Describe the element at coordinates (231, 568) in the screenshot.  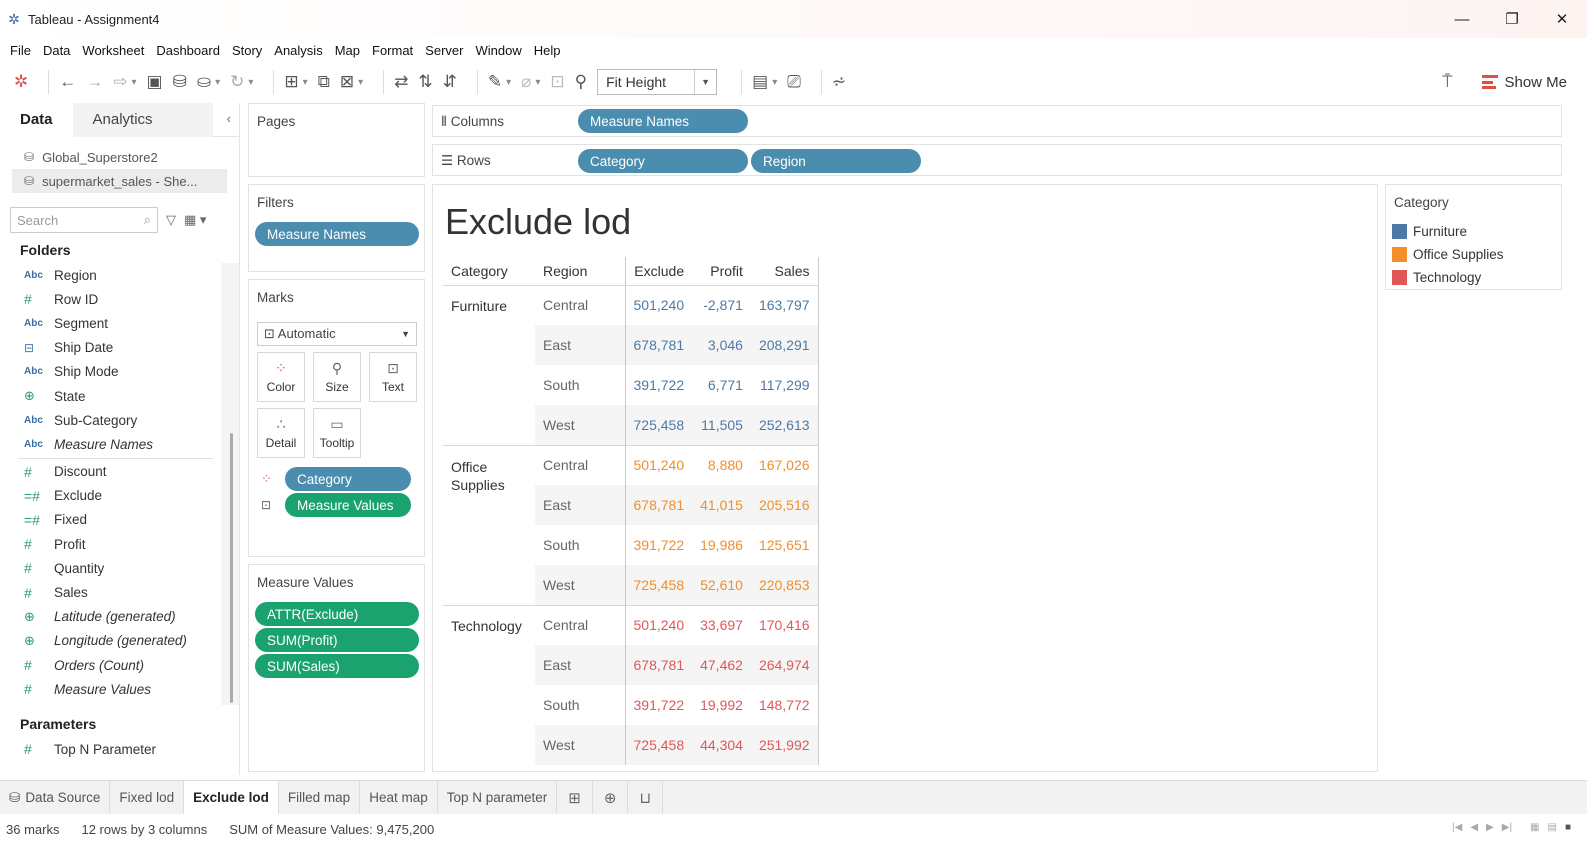
I see `scrollbar-thumb` at that location.